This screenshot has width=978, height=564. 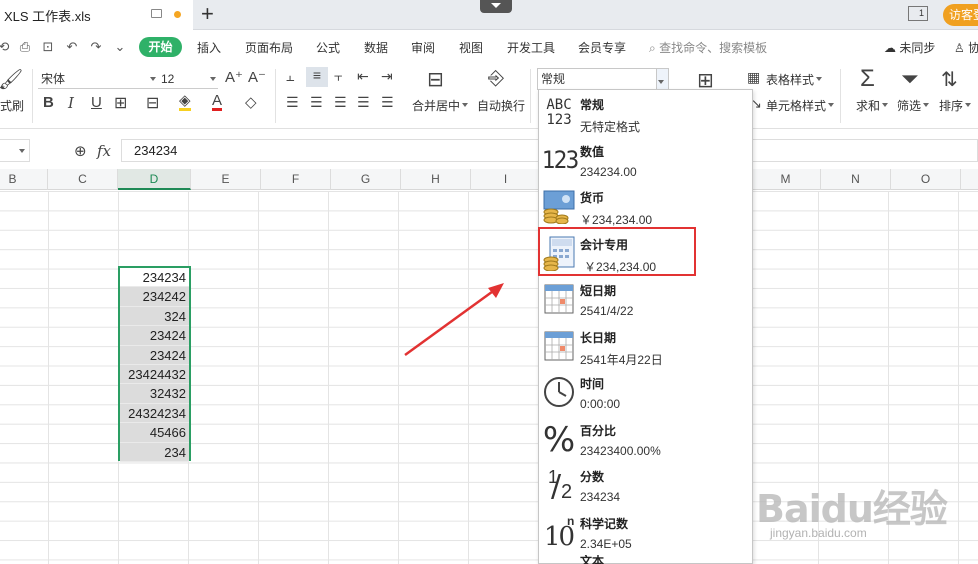 What do you see at coordinates (24, 179) in the screenshot?
I see `column-header-b: B` at bounding box center [24, 179].